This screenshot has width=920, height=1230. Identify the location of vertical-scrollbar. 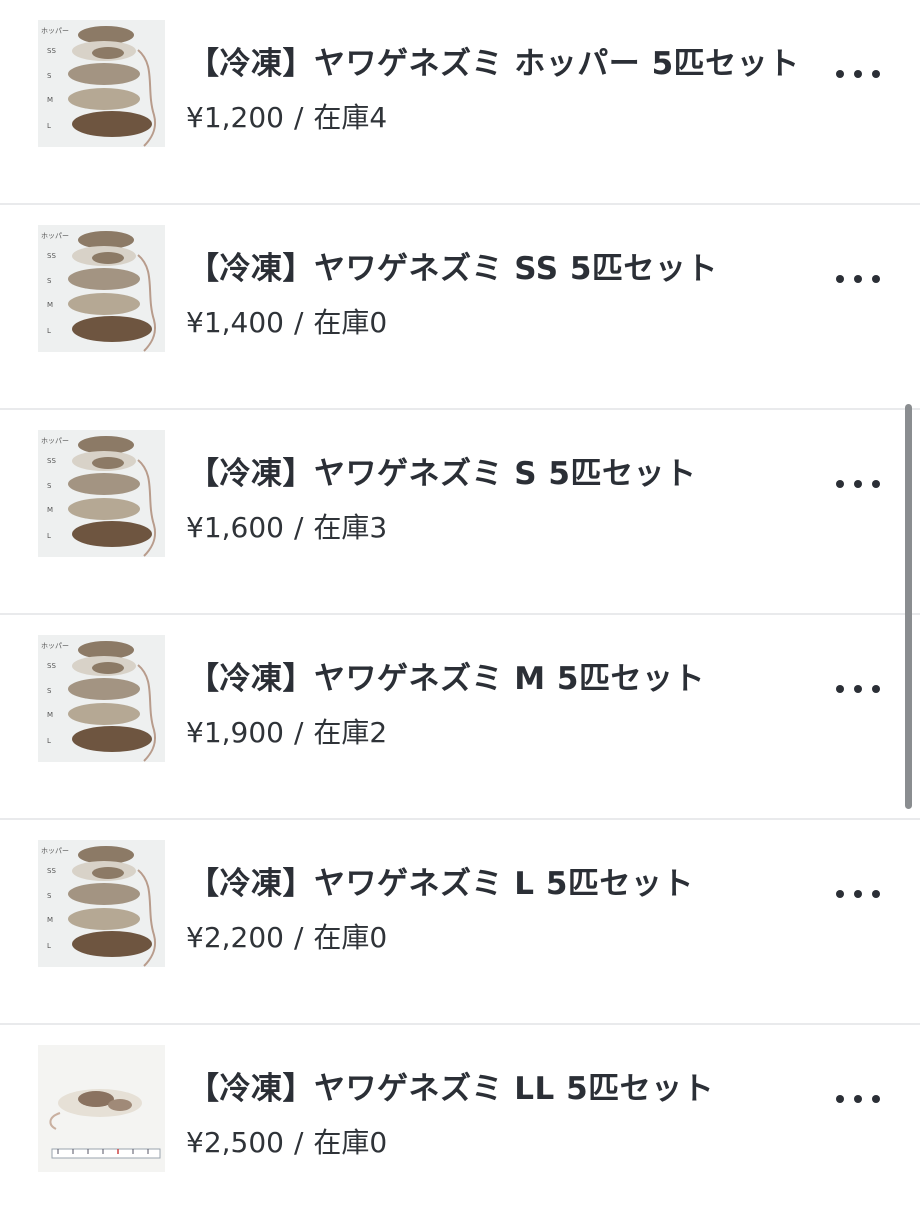
(908, 606).